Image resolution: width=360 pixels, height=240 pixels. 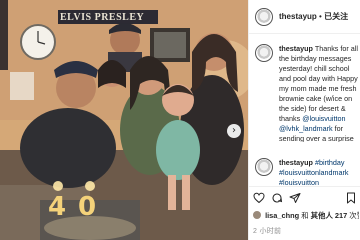 I want to click on caption-username: thestayup, so click(x=296, y=48).